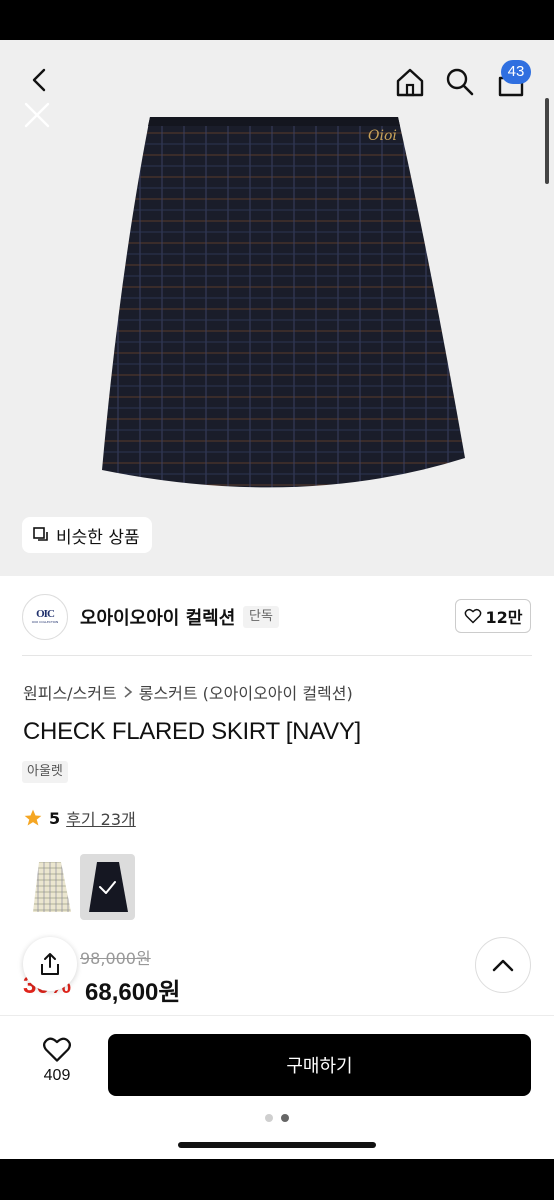 The width and height of the screenshot is (554, 1200). I want to click on brand-logo: OIC OIOI COLLECTION, so click(45, 617).